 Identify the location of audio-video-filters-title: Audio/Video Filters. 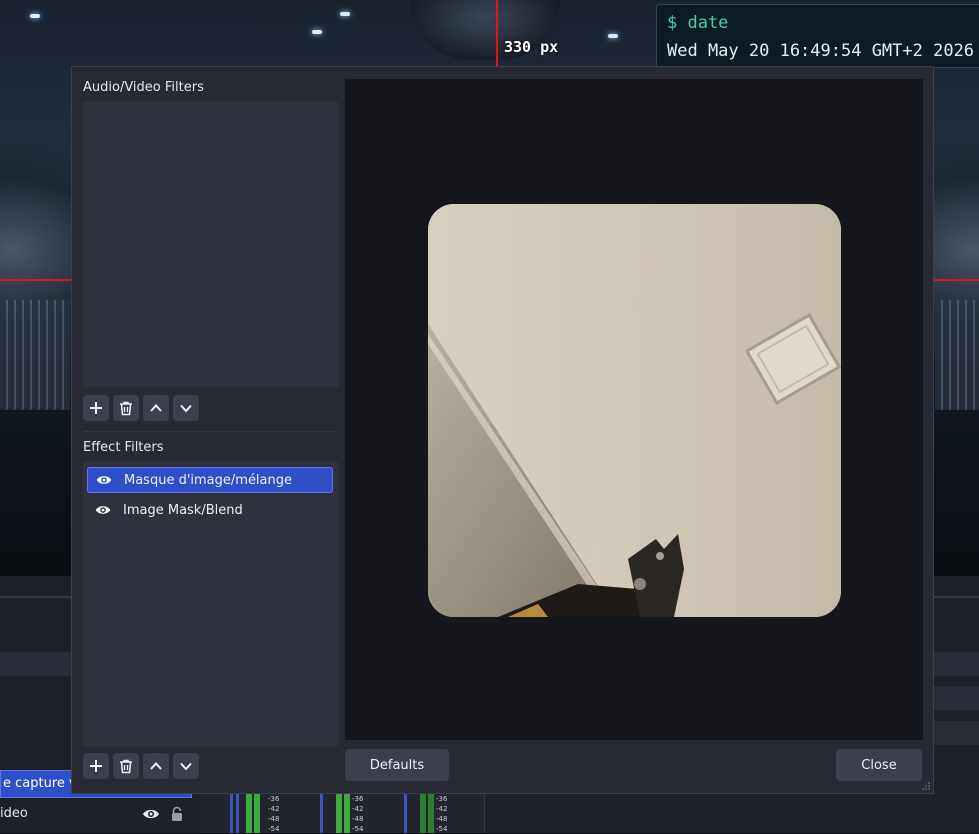
(143, 87).